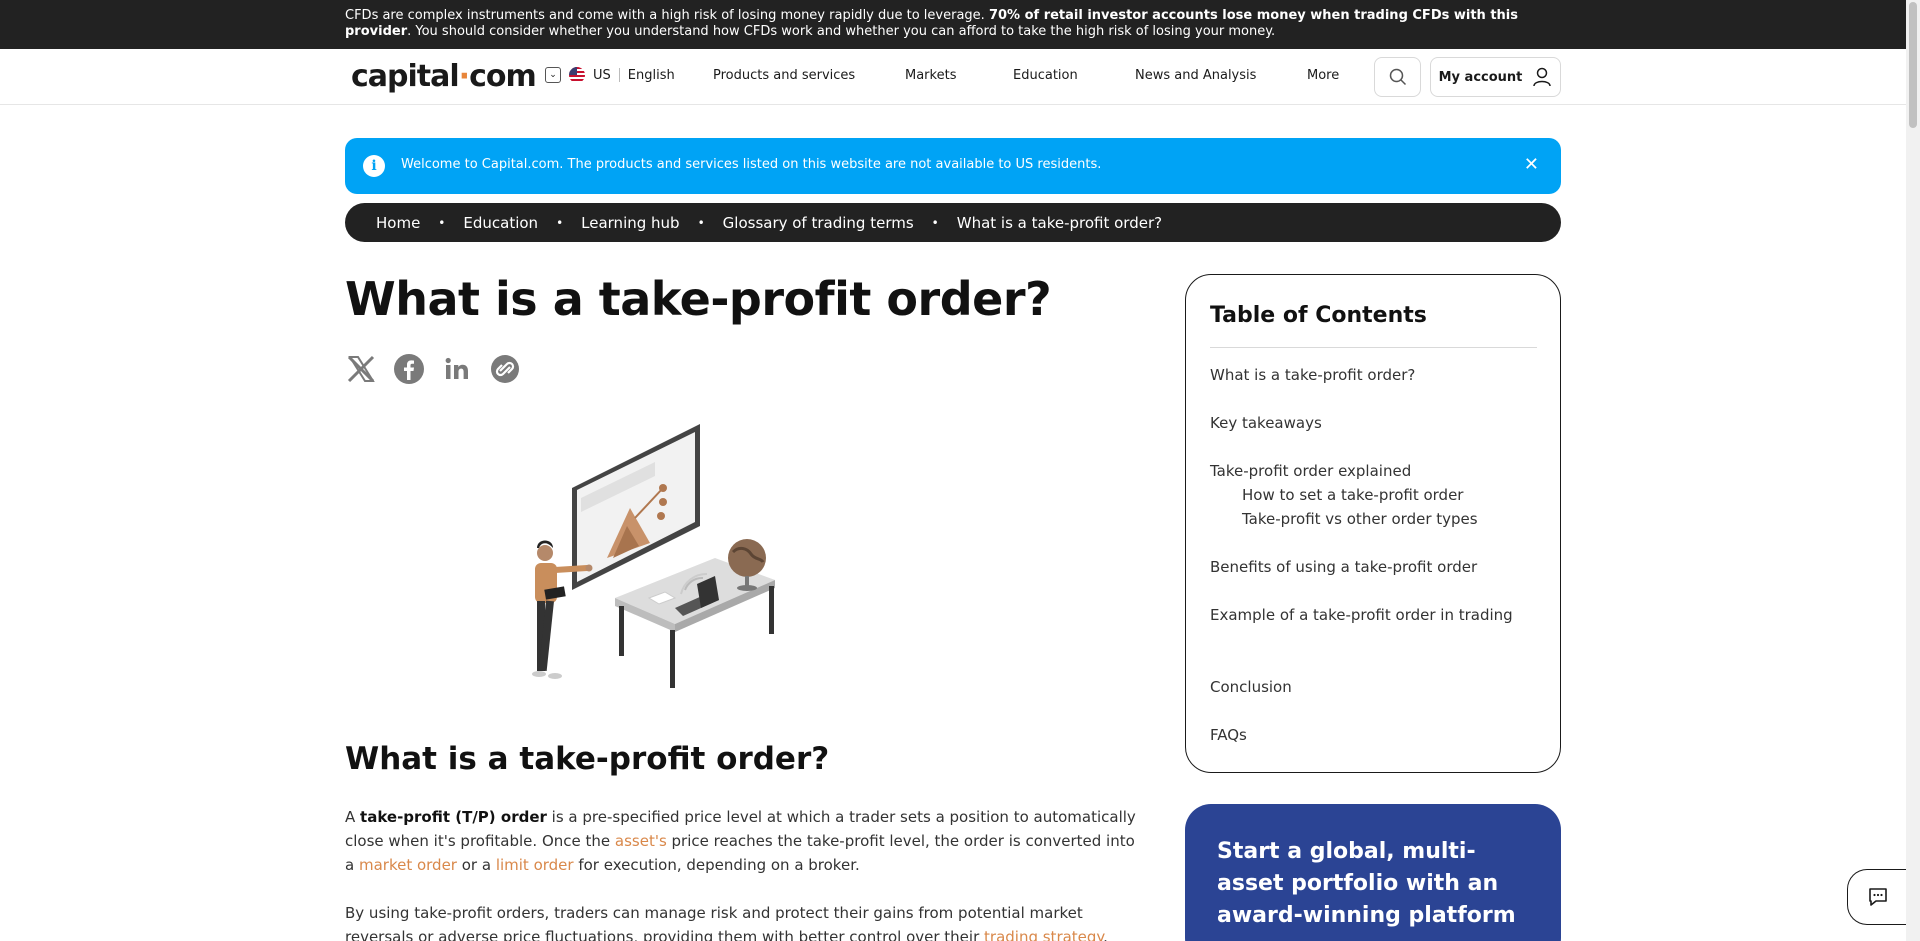  I want to click on page-title: What is a take-profit order?, so click(698, 299).